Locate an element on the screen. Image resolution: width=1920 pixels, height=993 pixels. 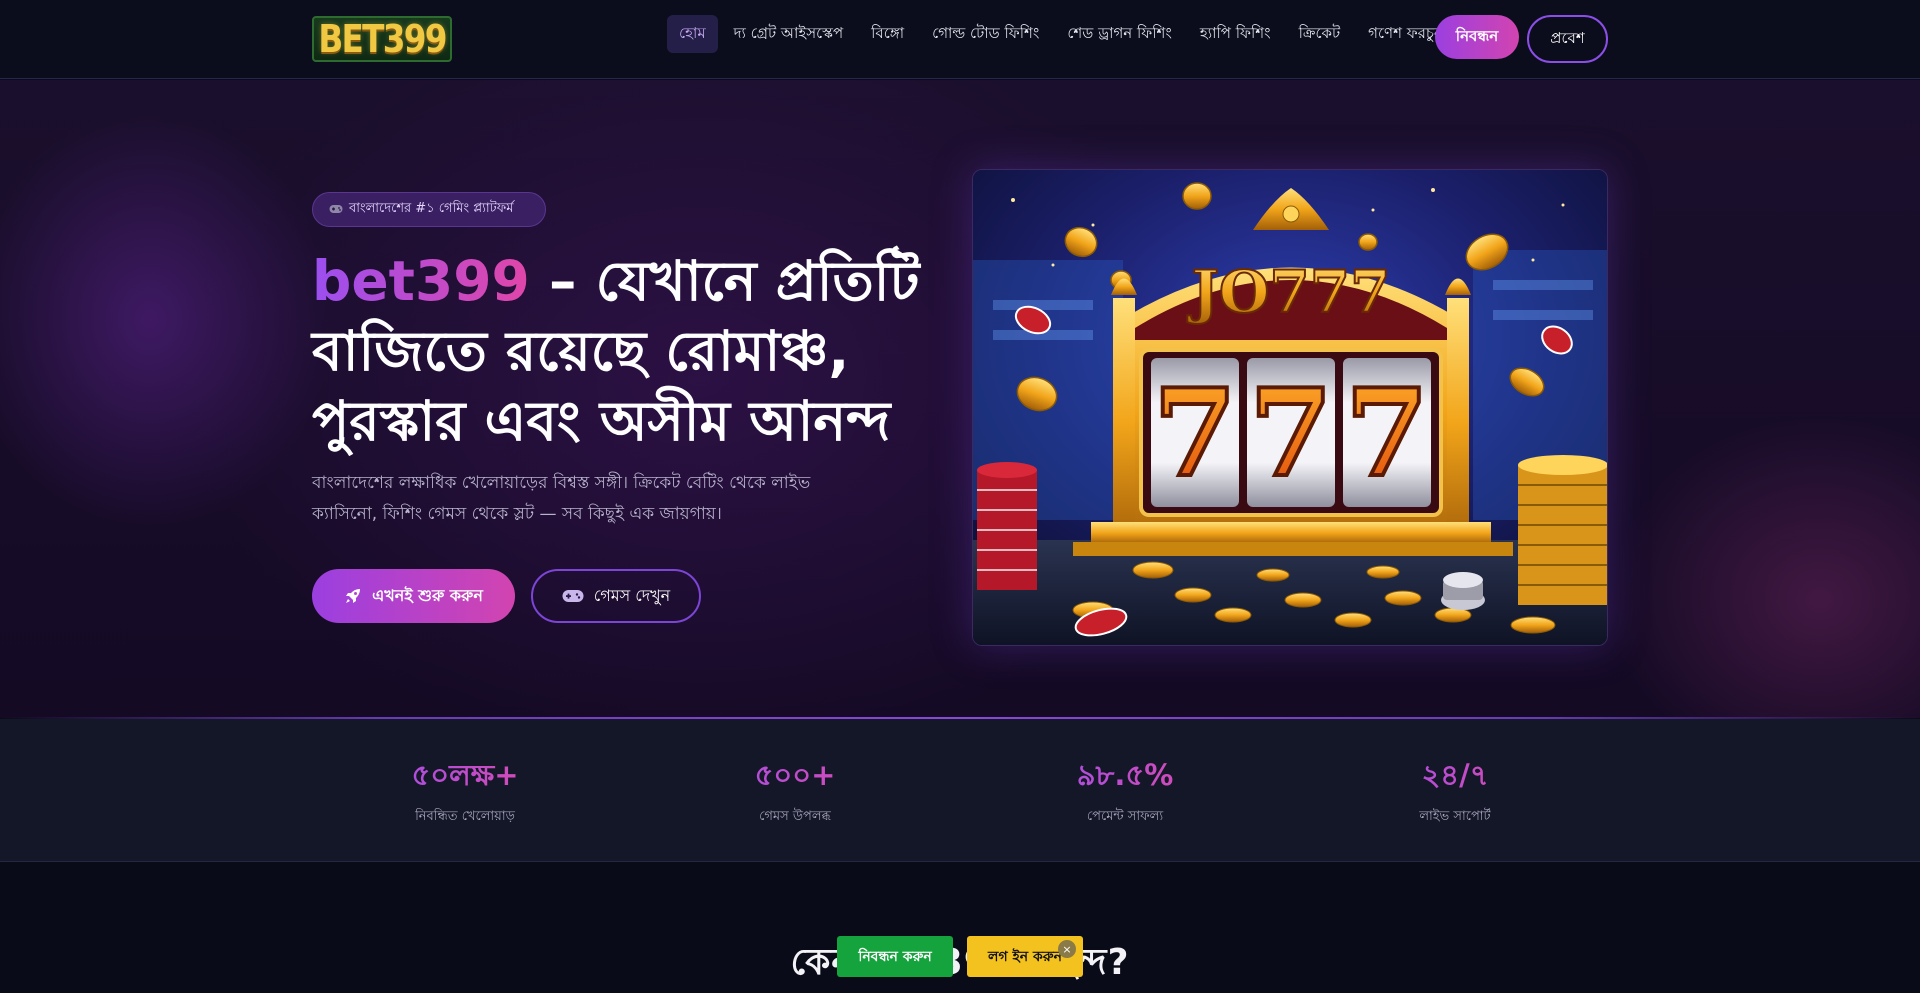
stat-value: ৯৮.৫% is located at coordinates (1125, 775).